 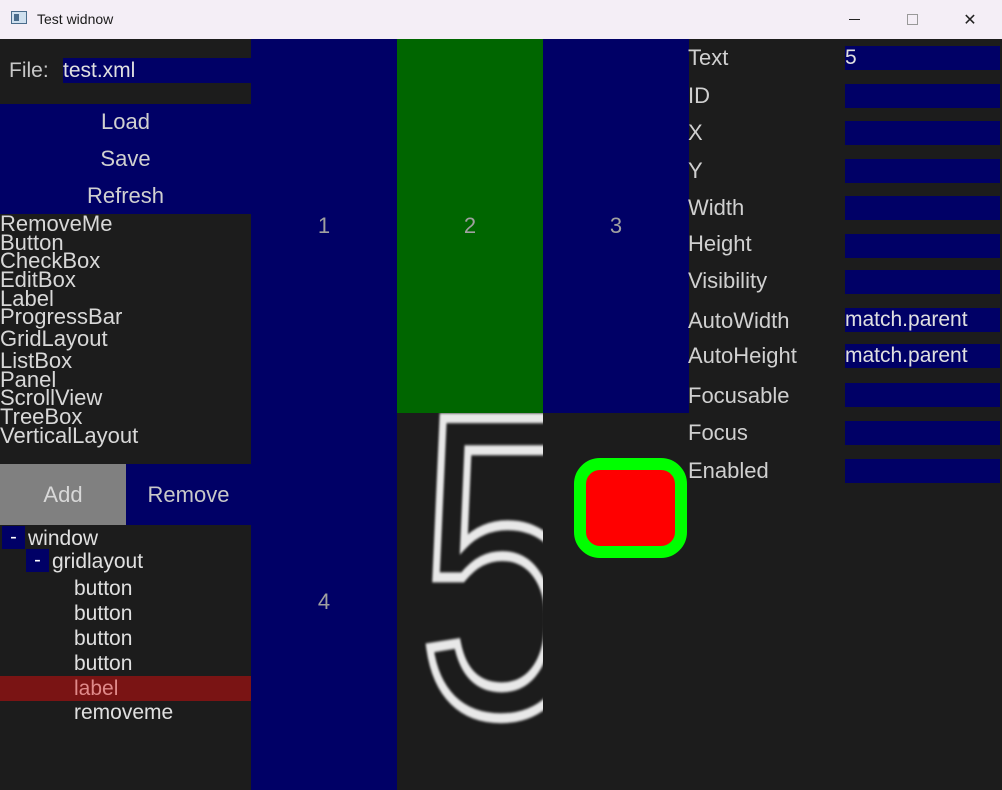 What do you see at coordinates (922, 471) in the screenshot?
I see `property-enabled-field` at bounding box center [922, 471].